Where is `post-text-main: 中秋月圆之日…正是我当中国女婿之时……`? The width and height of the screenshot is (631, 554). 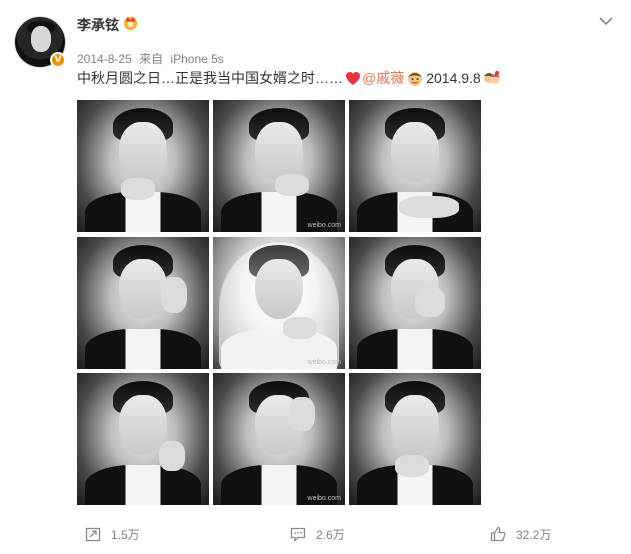 post-text-main: 中秋月圆之日…正是我当中国女婿之时…… is located at coordinates (210, 78).